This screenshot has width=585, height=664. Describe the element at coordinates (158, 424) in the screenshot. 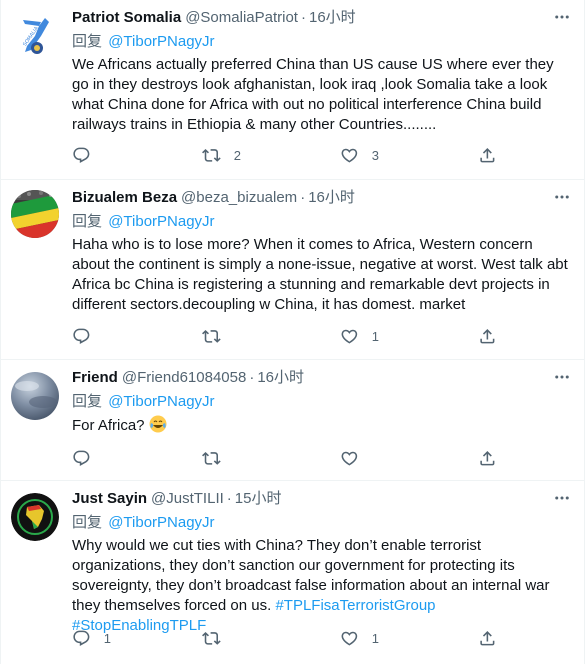

I see `face-with-tears-of-joy-emoji` at that location.